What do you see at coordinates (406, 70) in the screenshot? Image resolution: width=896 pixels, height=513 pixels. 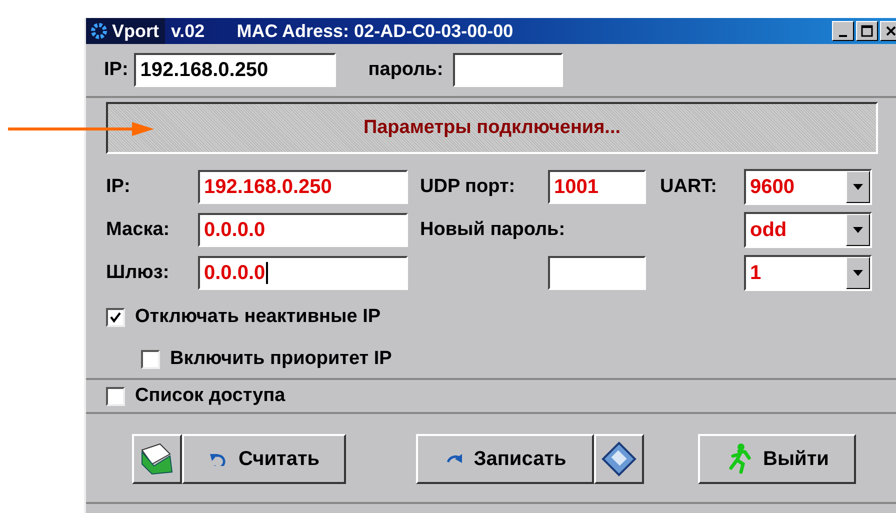 I see `password-label: пароль:` at bounding box center [406, 70].